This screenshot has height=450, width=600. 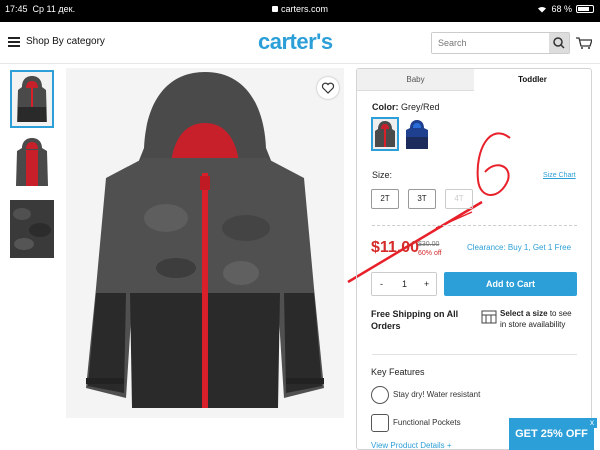 I want to click on store-icon, so click(x=489, y=317).